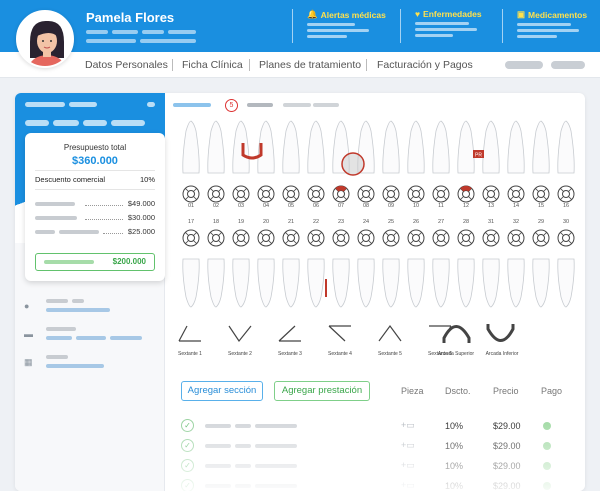 The height and width of the screenshot is (491, 600). What do you see at coordinates (344, 26) in the screenshot?
I see `alert-medical: 🔔 Alertas médicas` at bounding box center [344, 26].